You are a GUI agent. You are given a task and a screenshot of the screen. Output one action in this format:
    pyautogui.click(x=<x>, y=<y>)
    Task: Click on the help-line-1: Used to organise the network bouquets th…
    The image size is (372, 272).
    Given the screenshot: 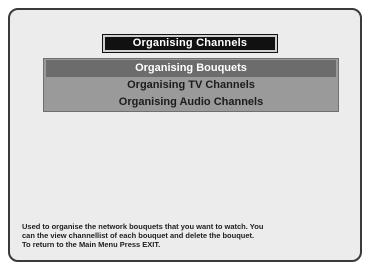 What is the action you would take?
    pyautogui.click(x=143, y=226)
    